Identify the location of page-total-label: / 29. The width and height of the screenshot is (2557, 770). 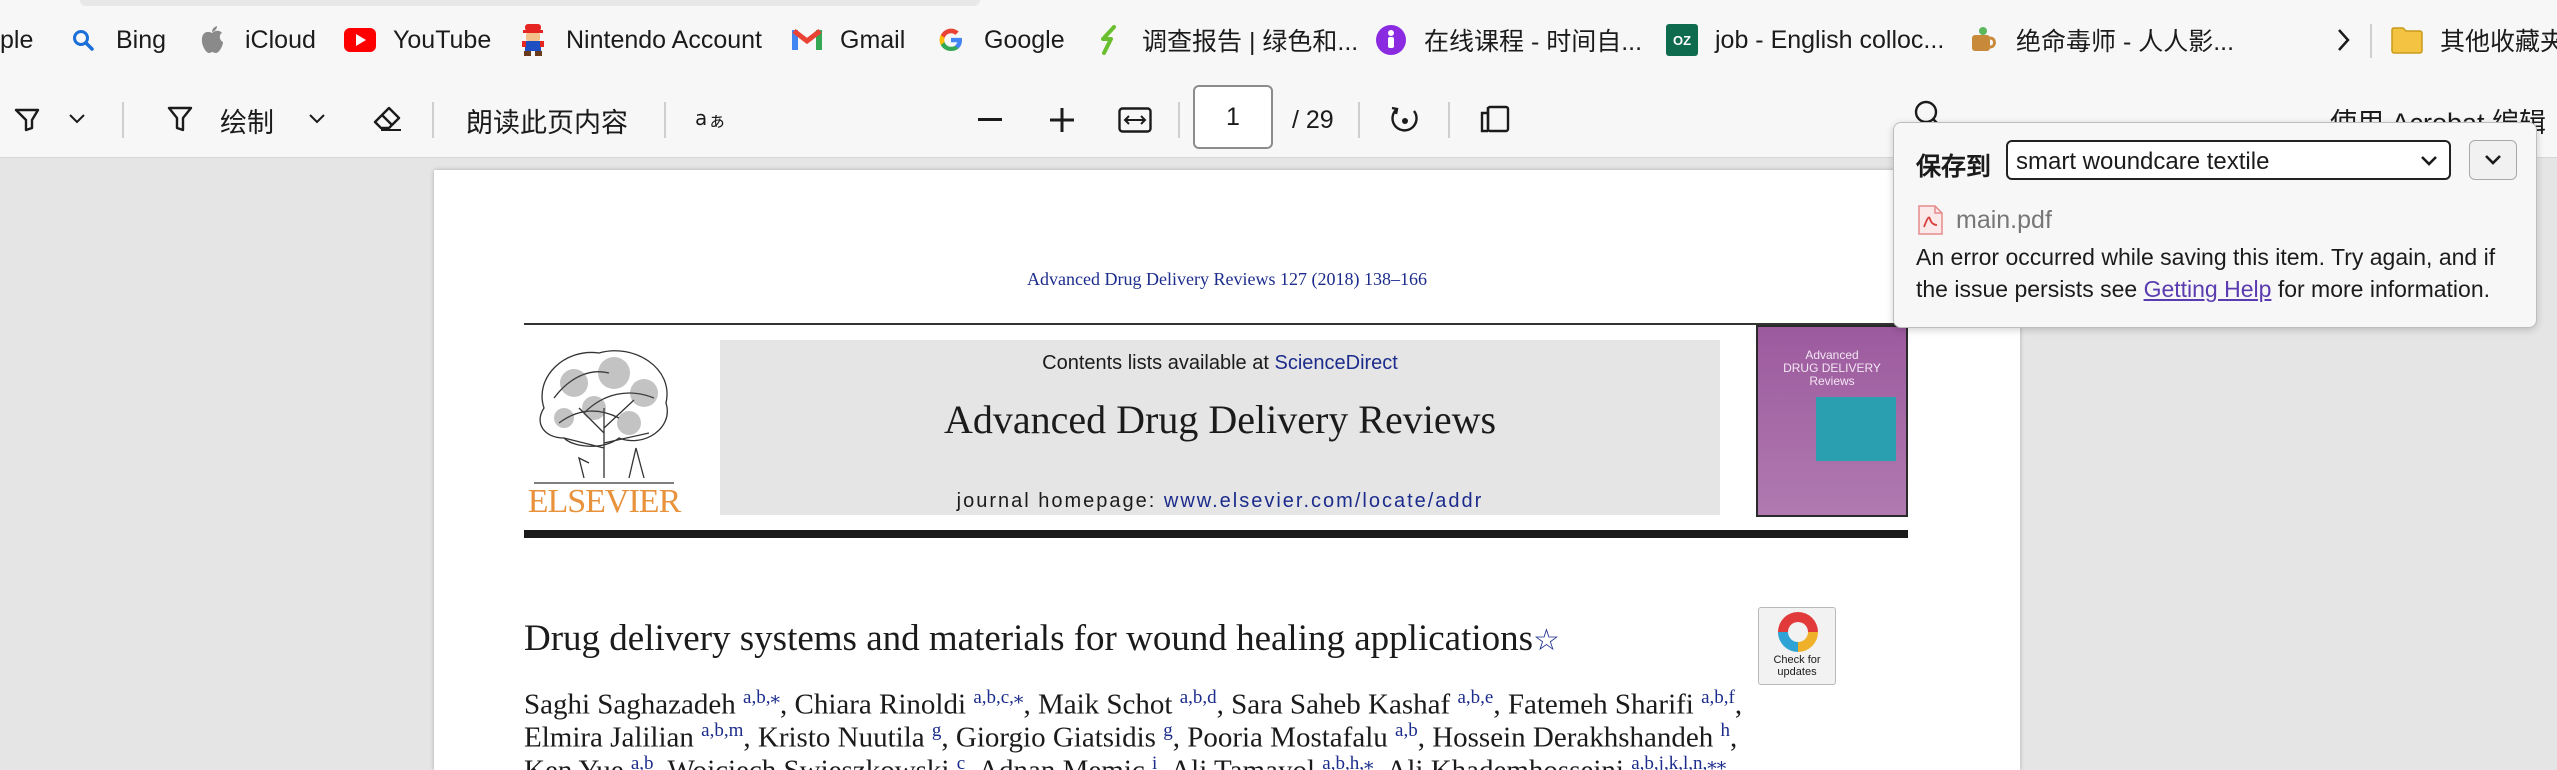
(1313, 119).